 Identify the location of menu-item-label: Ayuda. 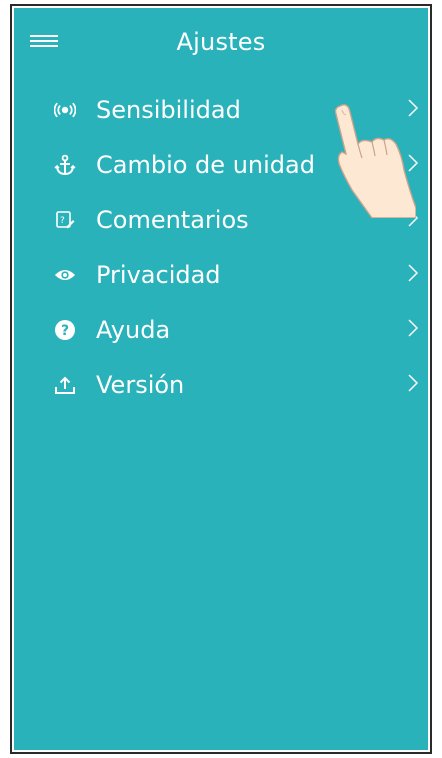
(133, 329).